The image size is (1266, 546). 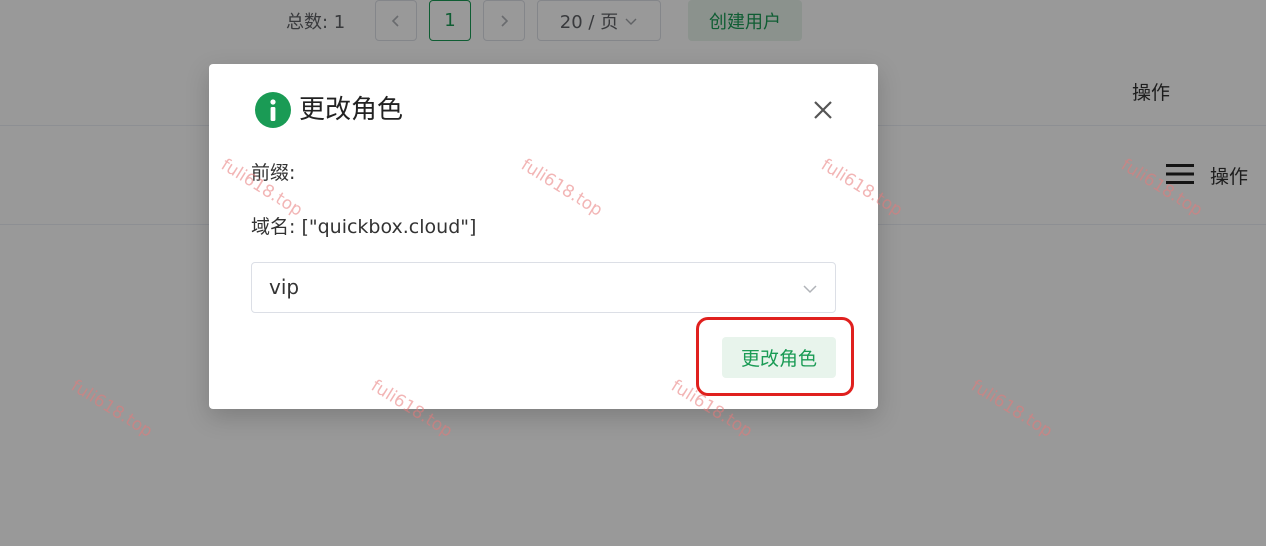 What do you see at coordinates (273, 173) in the screenshot?
I see `prefix-text: 前缀:` at bounding box center [273, 173].